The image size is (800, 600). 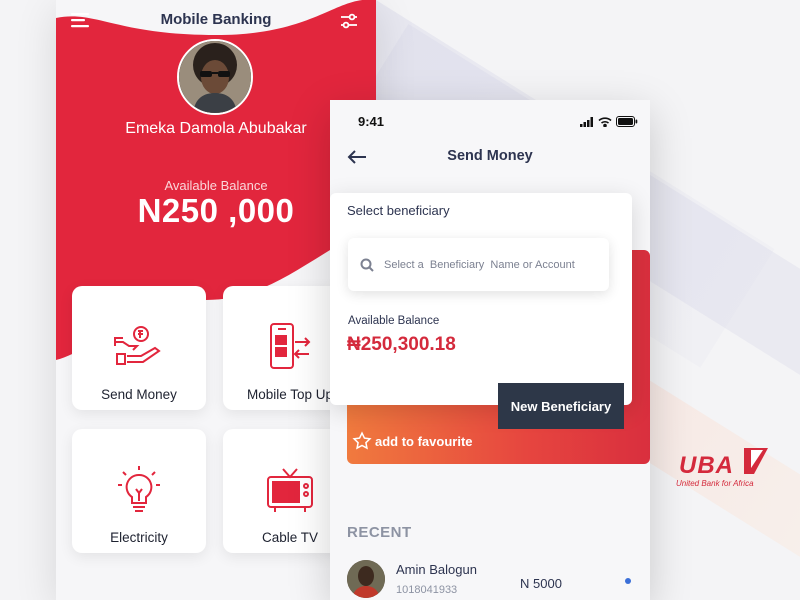 I want to click on card-title: Select beneficiary, so click(x=398, y=210).